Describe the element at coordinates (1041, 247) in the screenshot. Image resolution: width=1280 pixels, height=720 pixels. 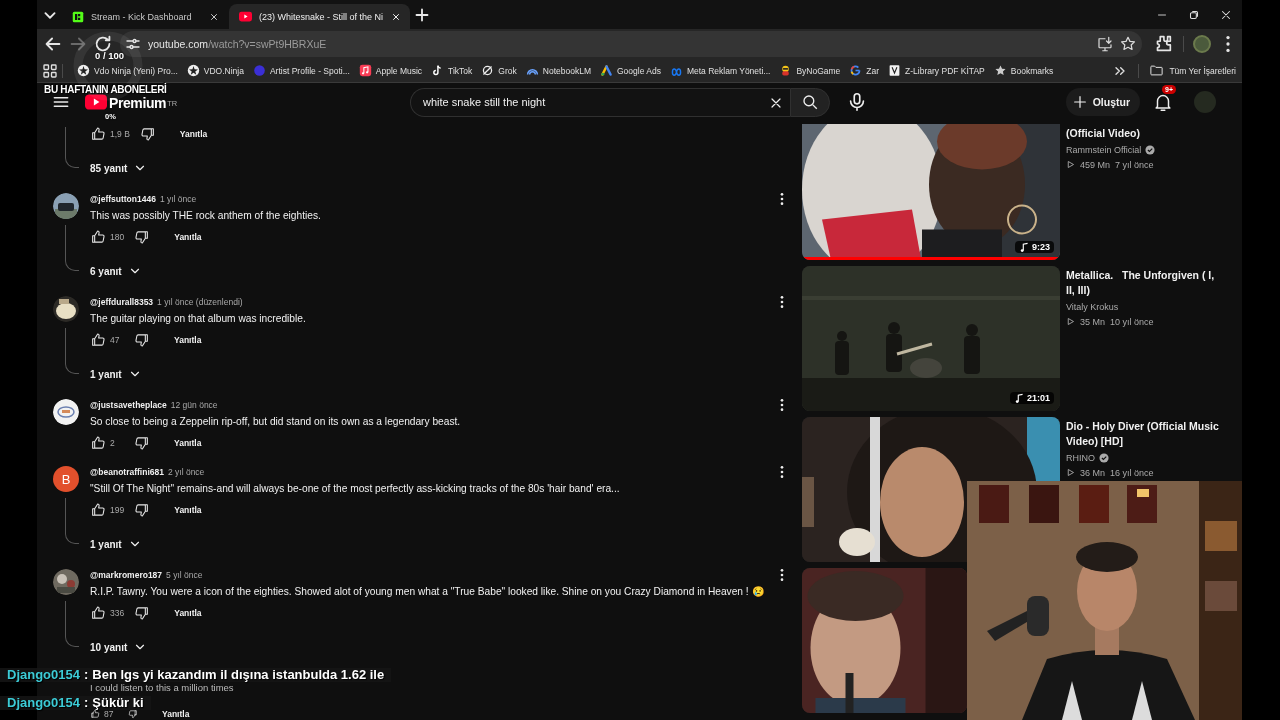
I see `video-duration: 9:23` at that location.